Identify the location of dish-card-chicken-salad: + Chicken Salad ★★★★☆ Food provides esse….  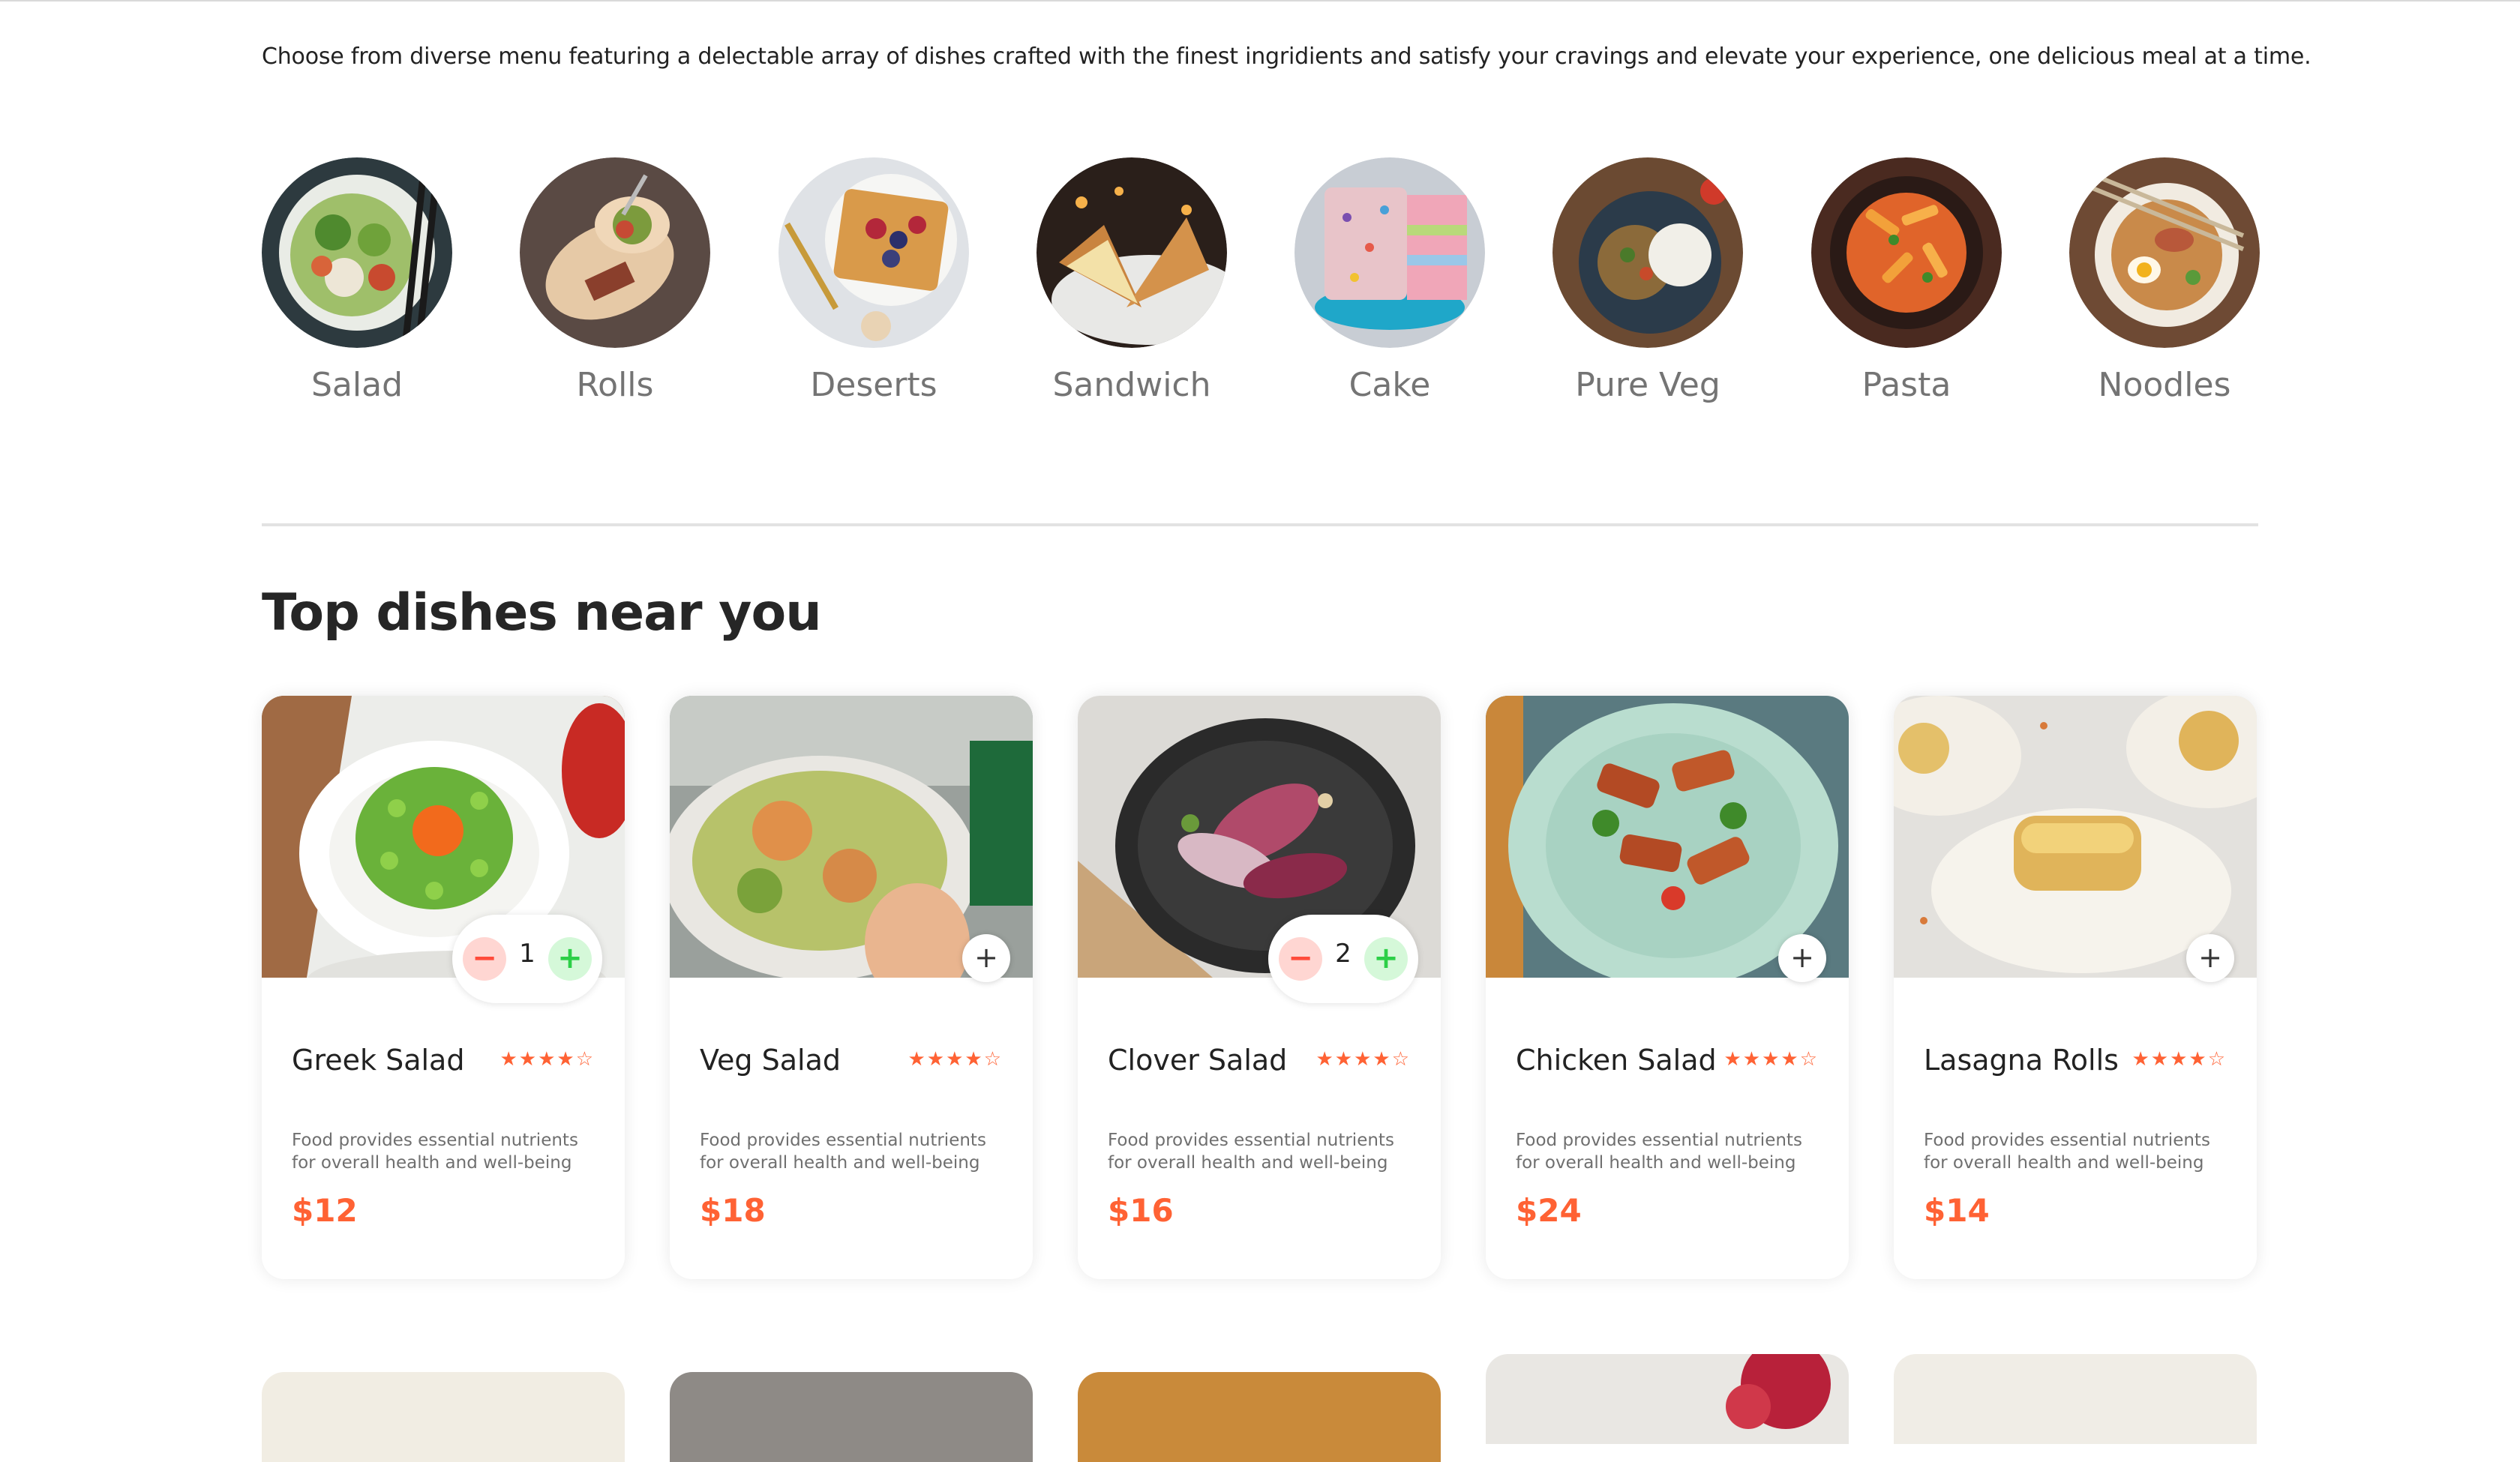
(1667, 988).